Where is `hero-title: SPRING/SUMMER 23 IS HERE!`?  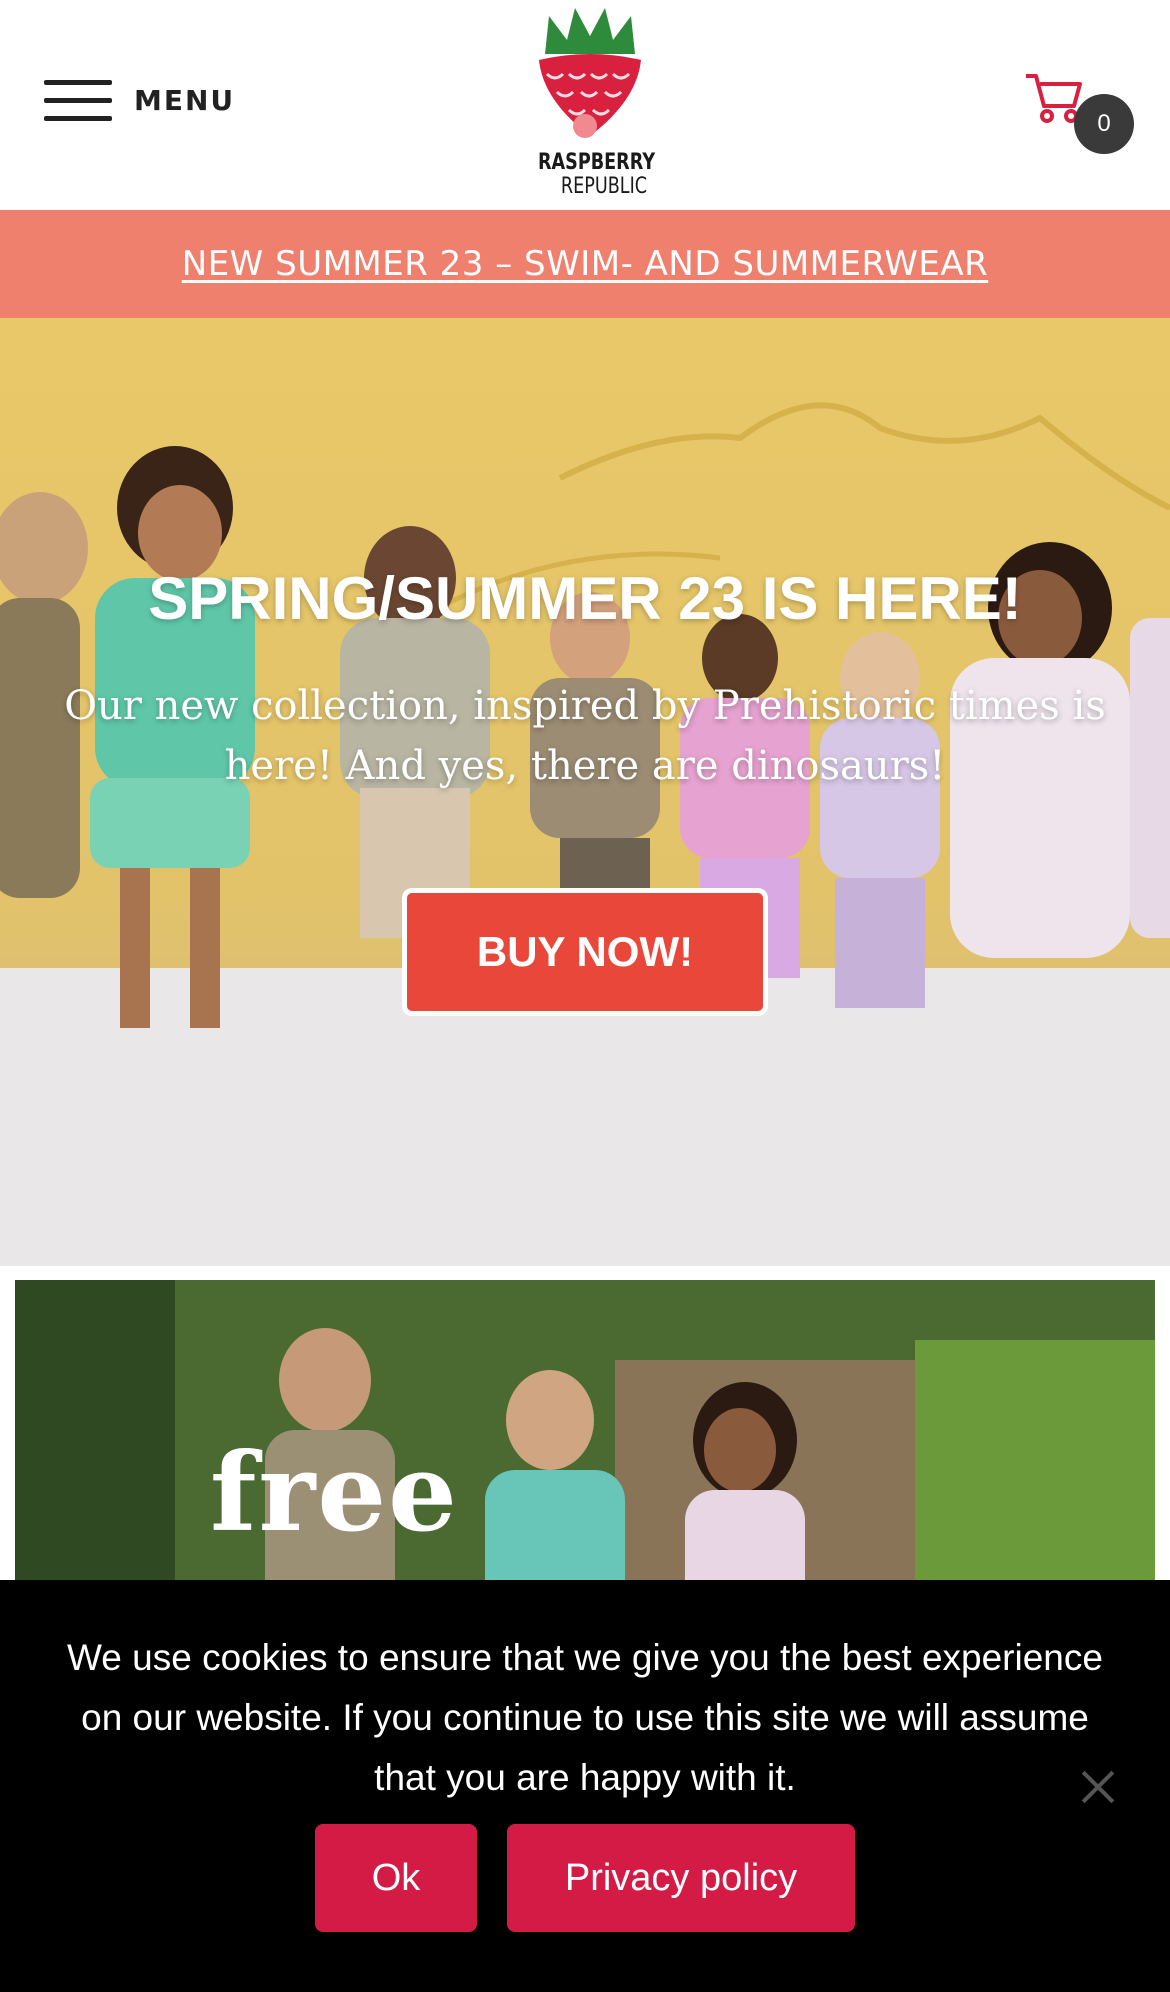 hero-title: SPRING/SUMMER 23 IS HERE! is located at coordinates (585, 598).